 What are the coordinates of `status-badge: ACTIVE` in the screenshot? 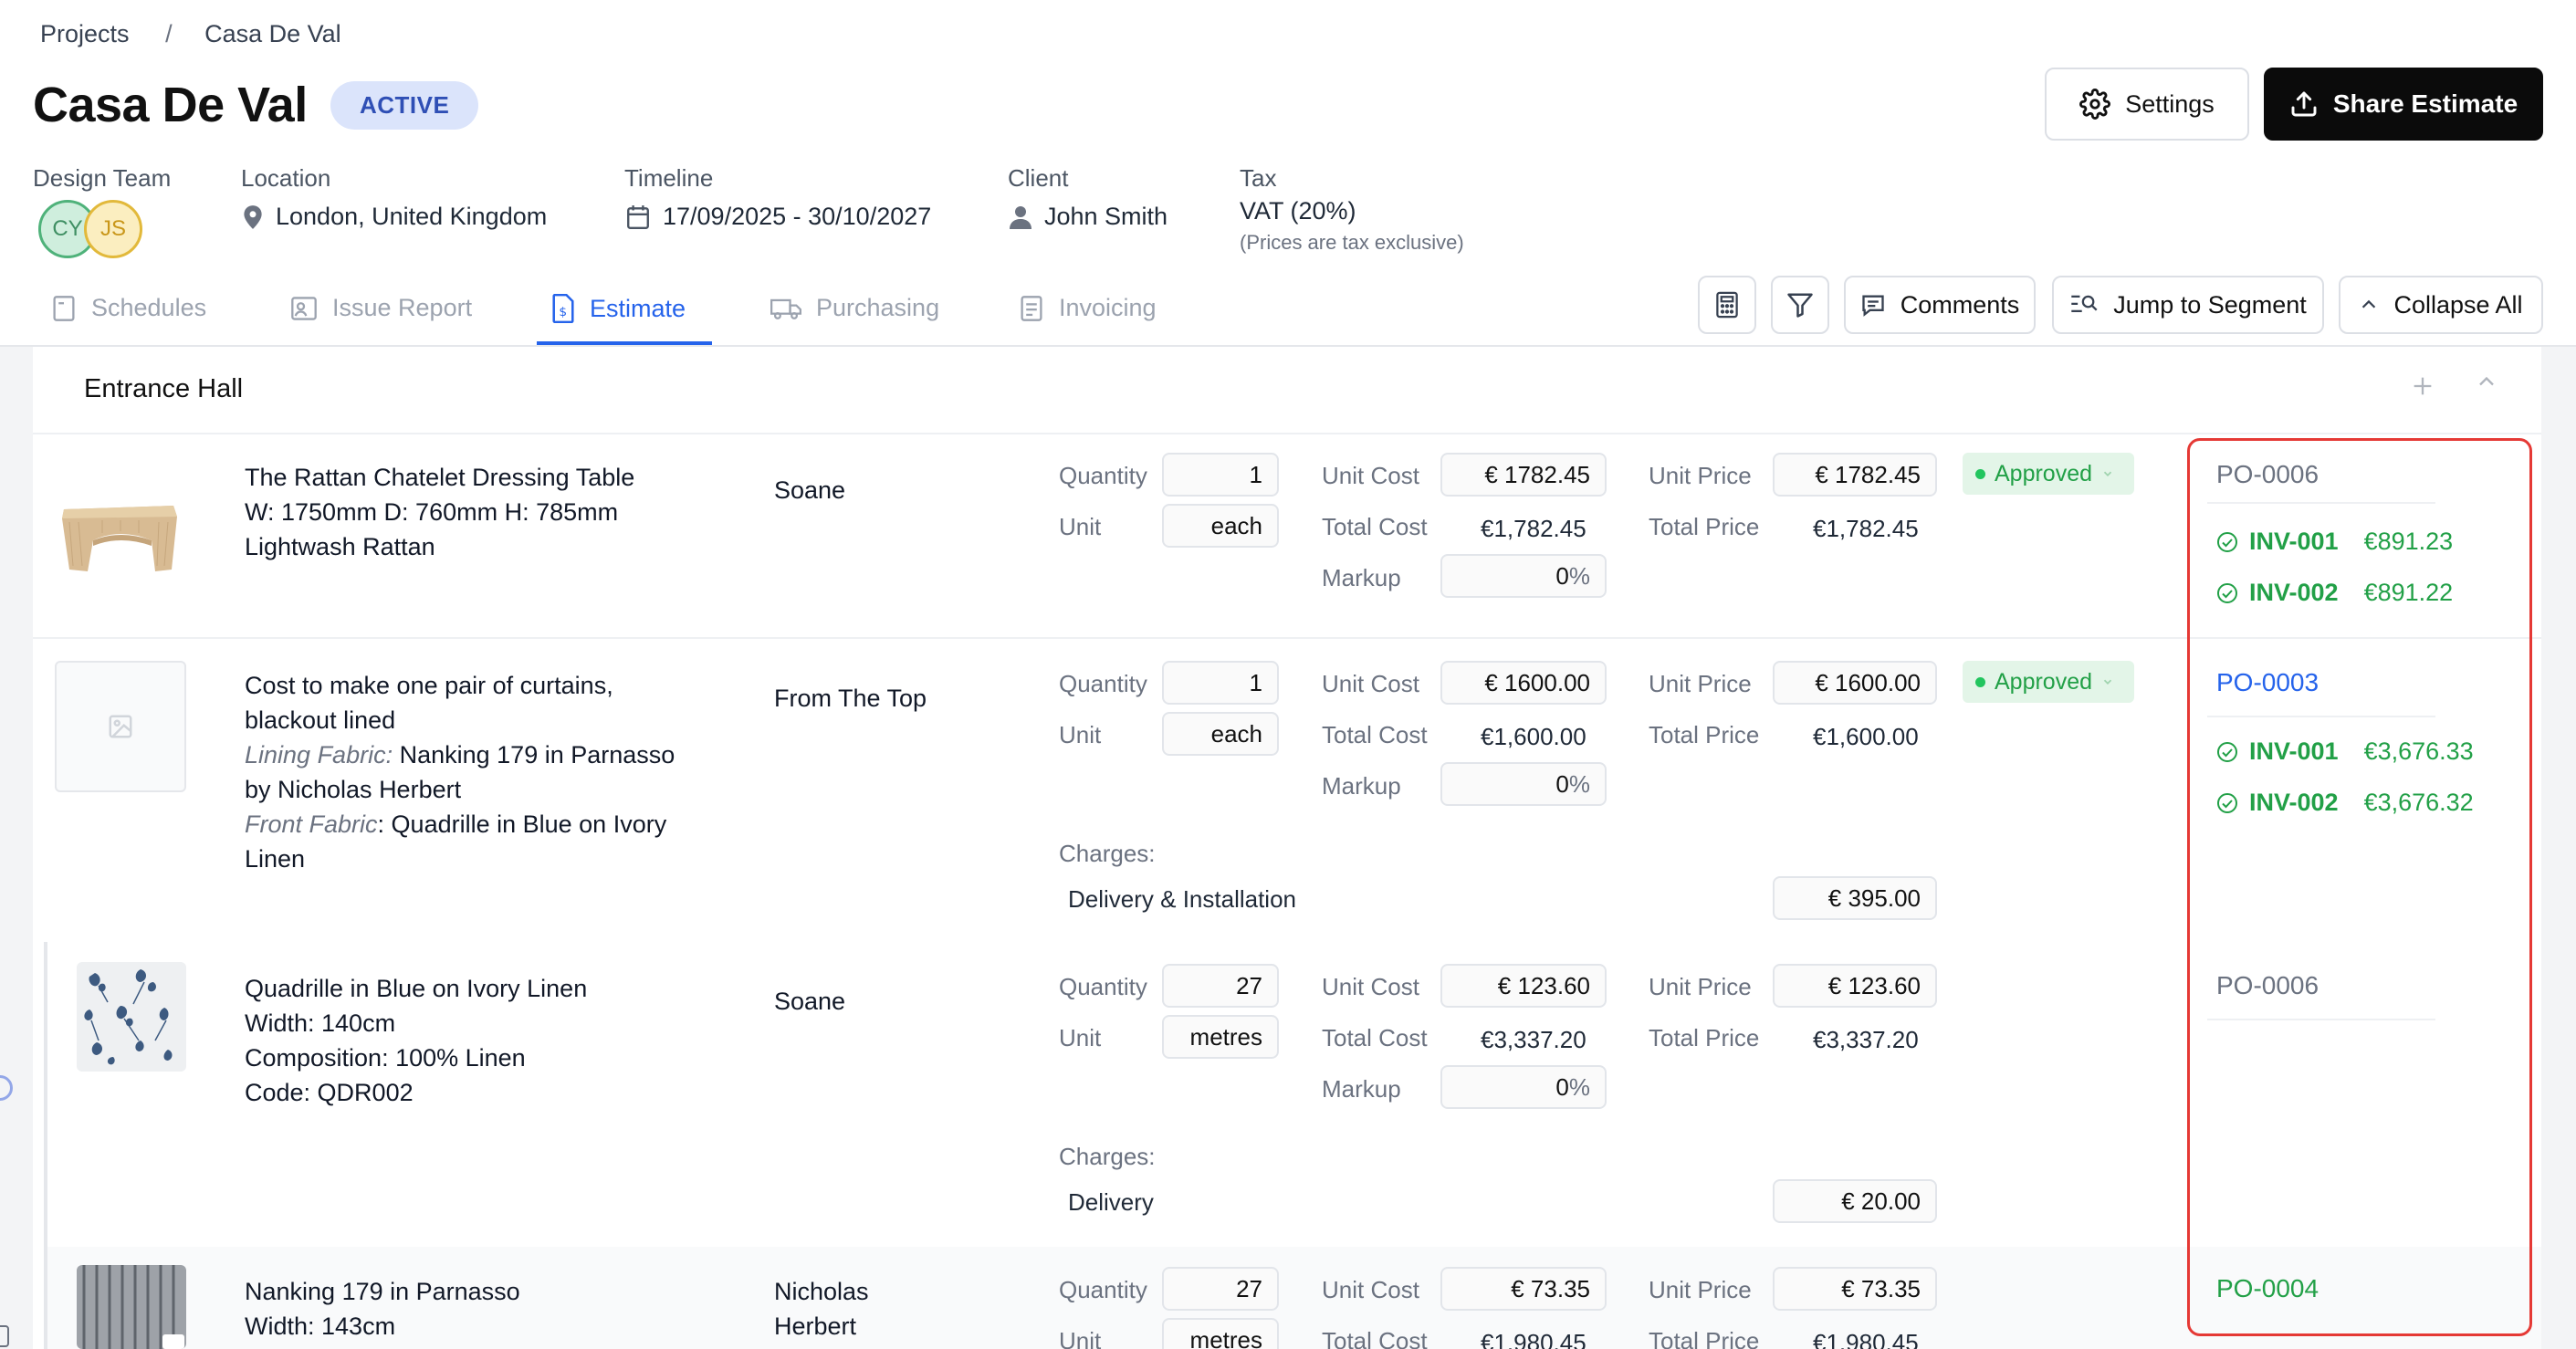 It's located at (404, 106).